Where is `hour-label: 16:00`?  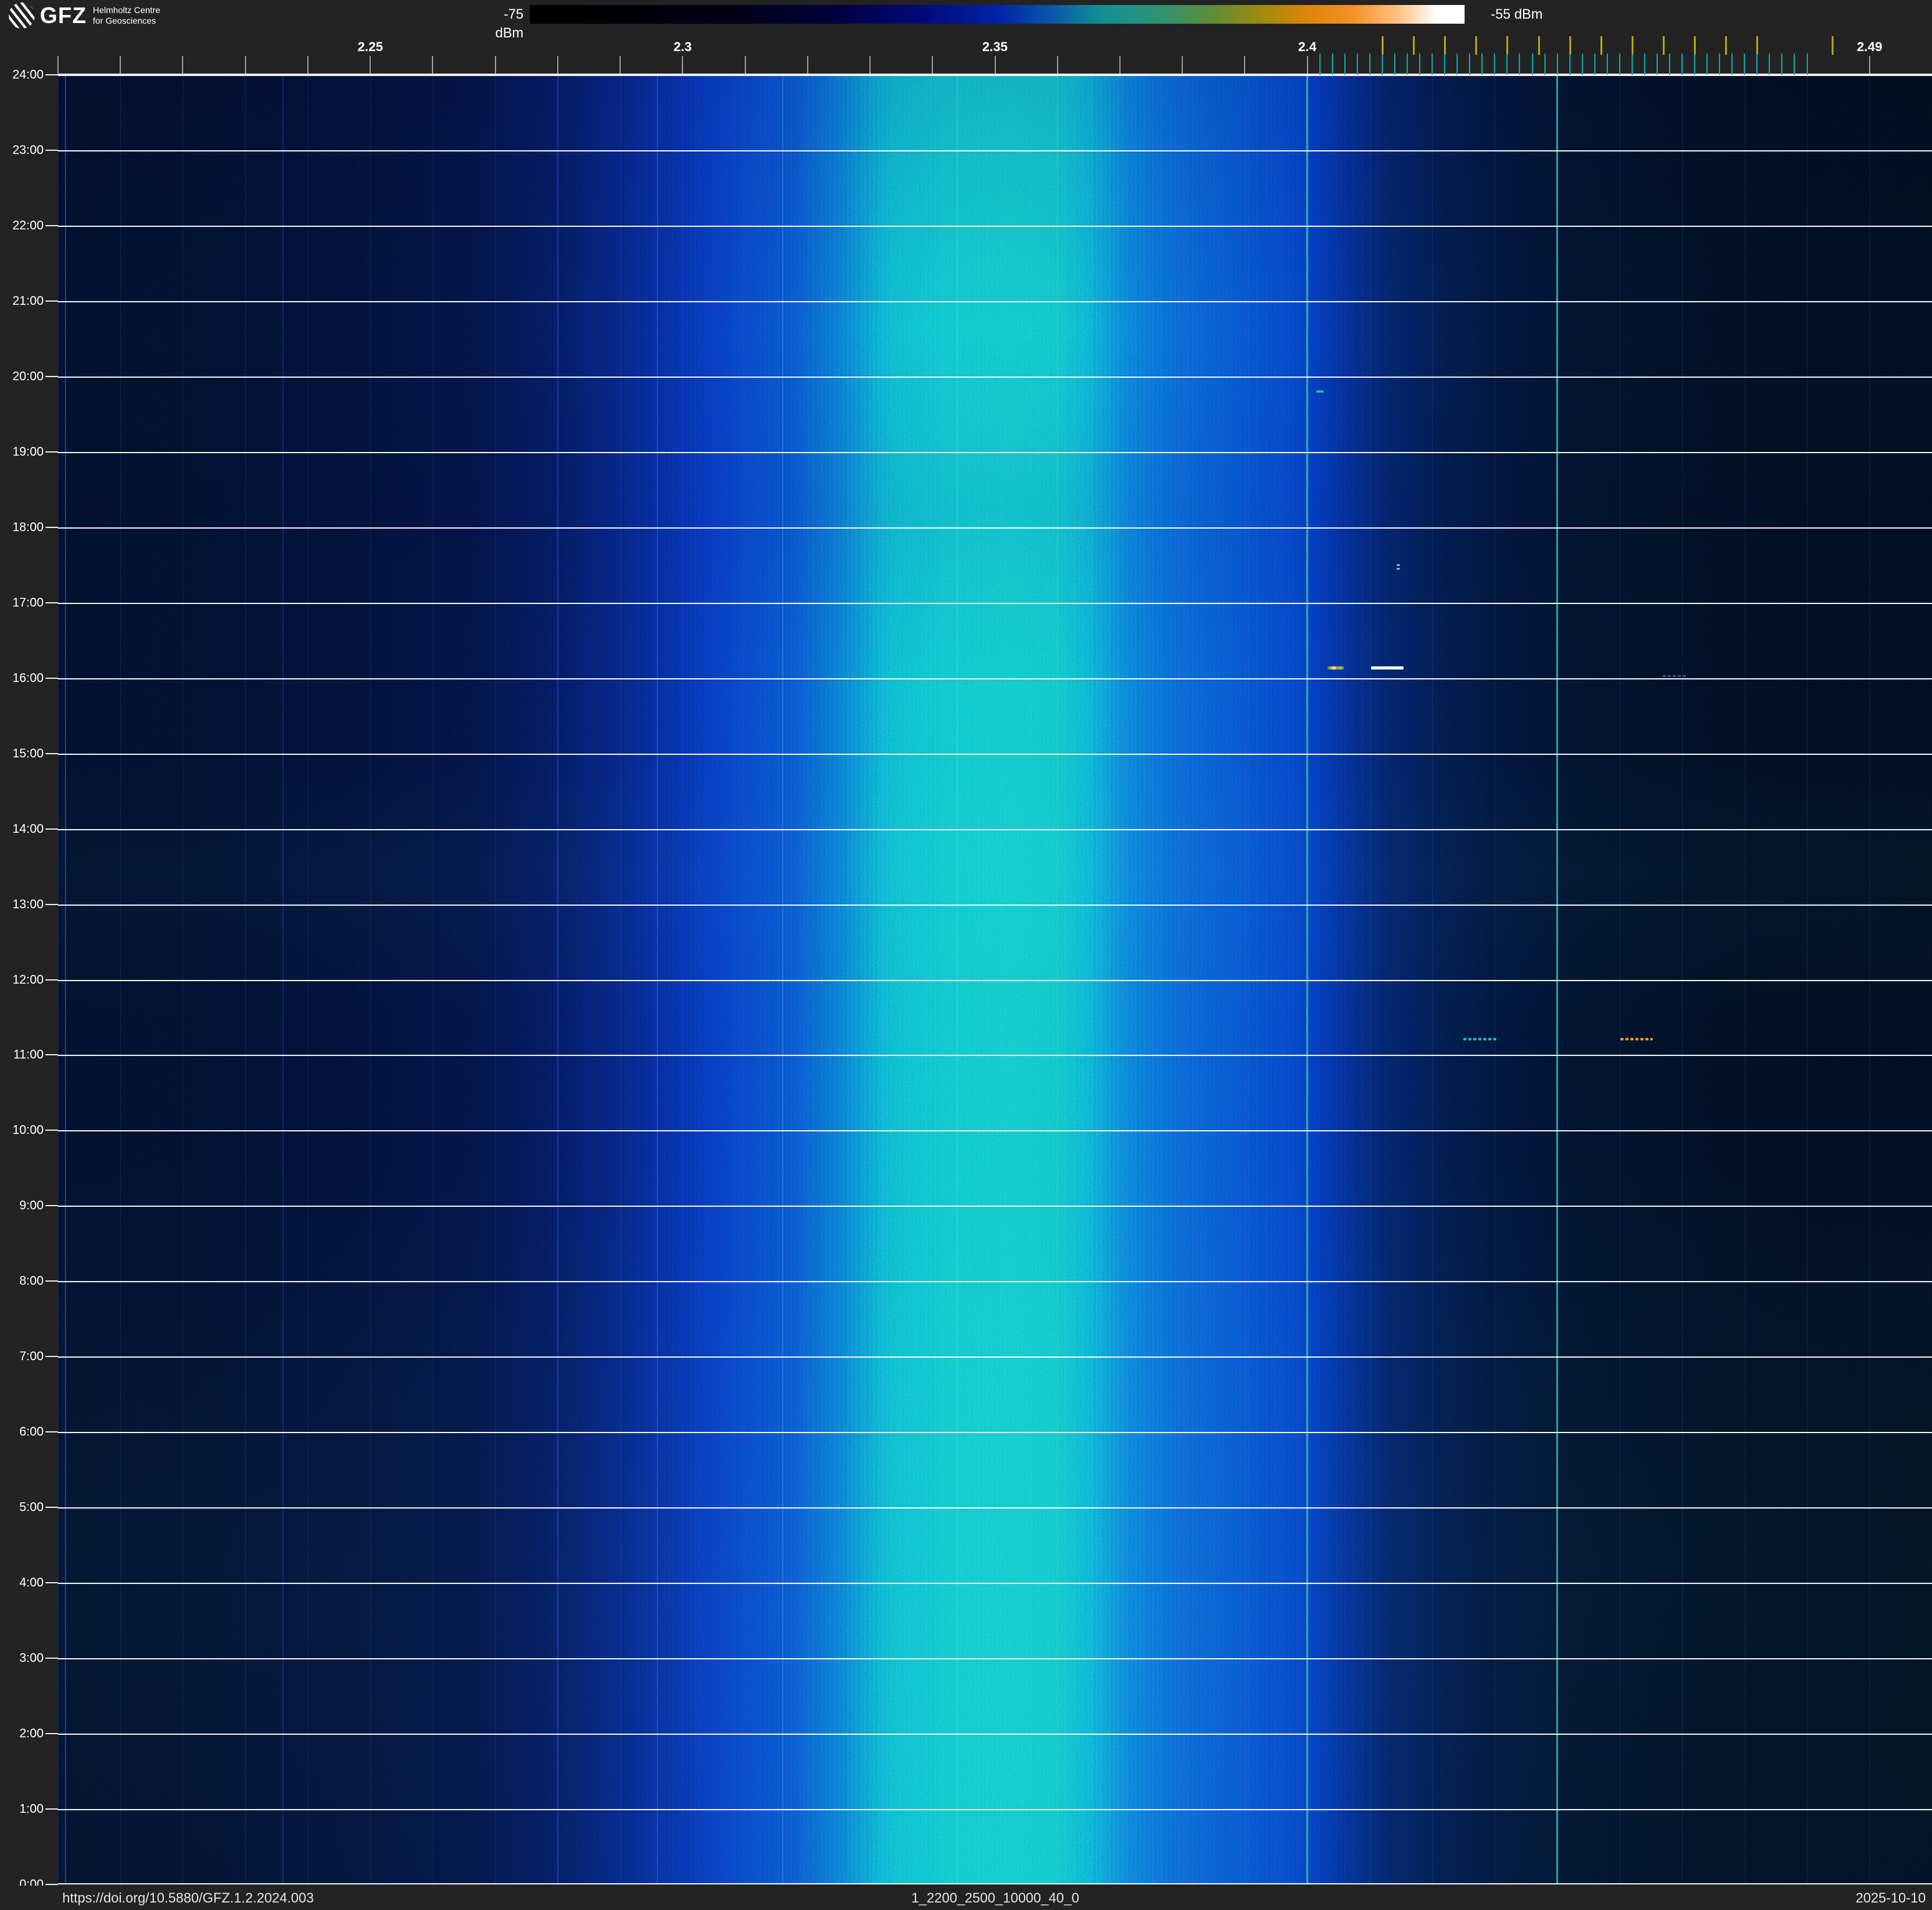
hour-label: 16:00 is located at coordinates (28, 678).